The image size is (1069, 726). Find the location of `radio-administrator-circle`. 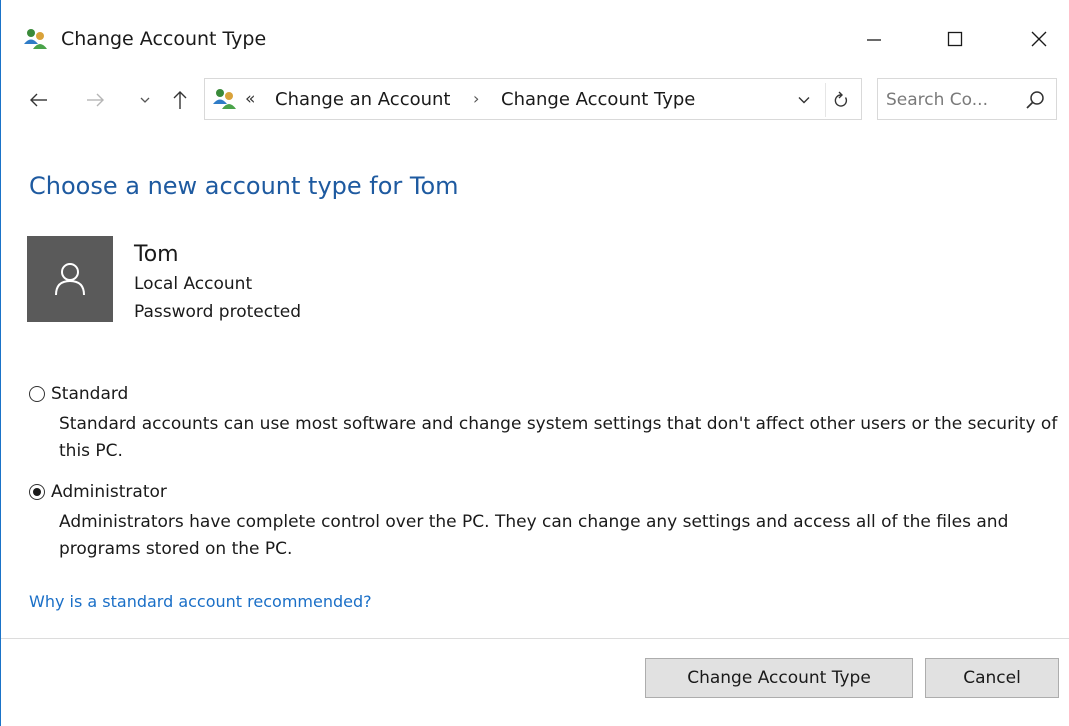

radio-administrator-circle is located at coordinates (37, 492).